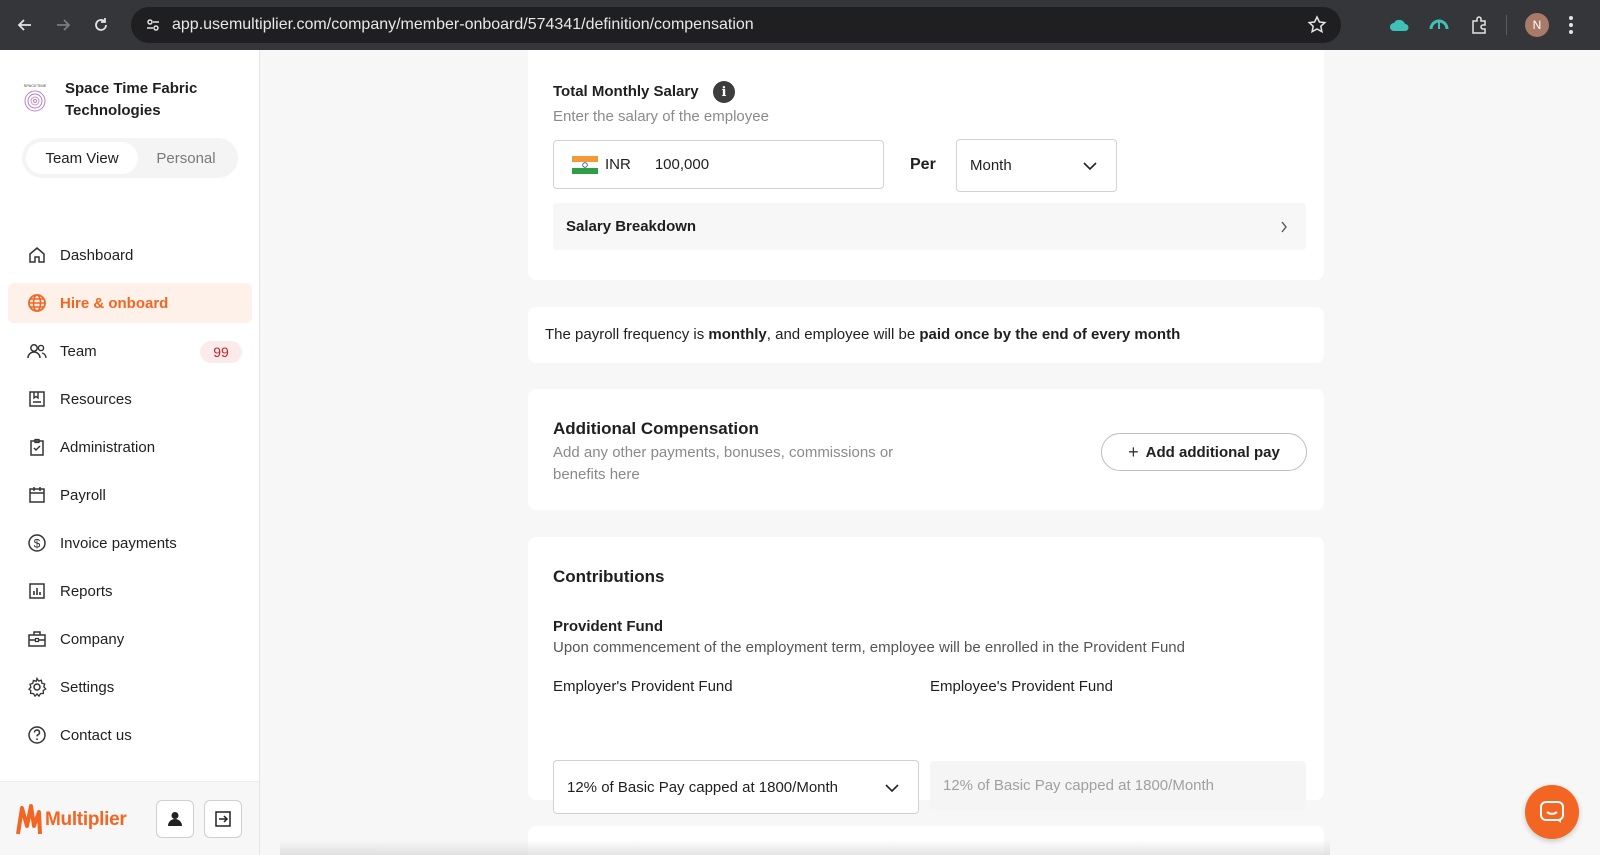 This screenshot has height=855, width=1600. What do you see at coordinates (627, 334) in the screenshot?
I see `frequency-prefix: The payroll frequency is` at bounding box center [627, 334].